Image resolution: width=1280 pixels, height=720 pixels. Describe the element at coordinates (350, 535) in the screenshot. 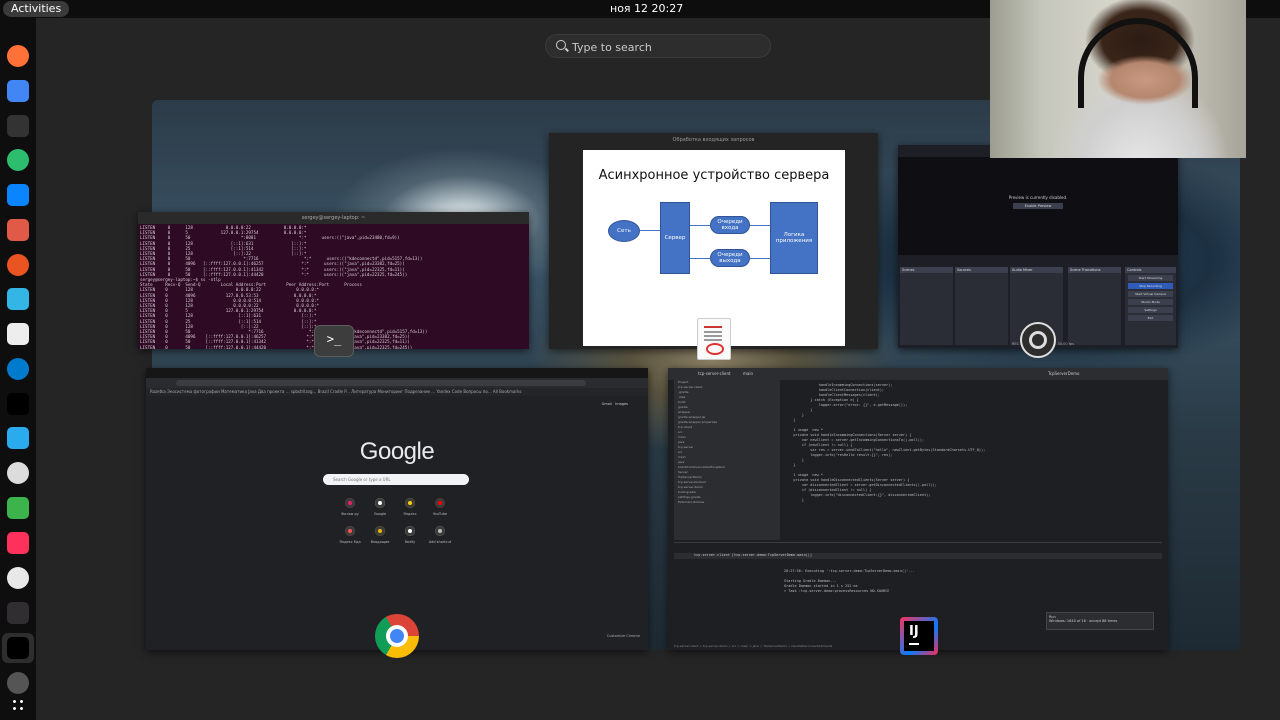

I see `chrome-shortcut: Яндекс Еда` at that location.